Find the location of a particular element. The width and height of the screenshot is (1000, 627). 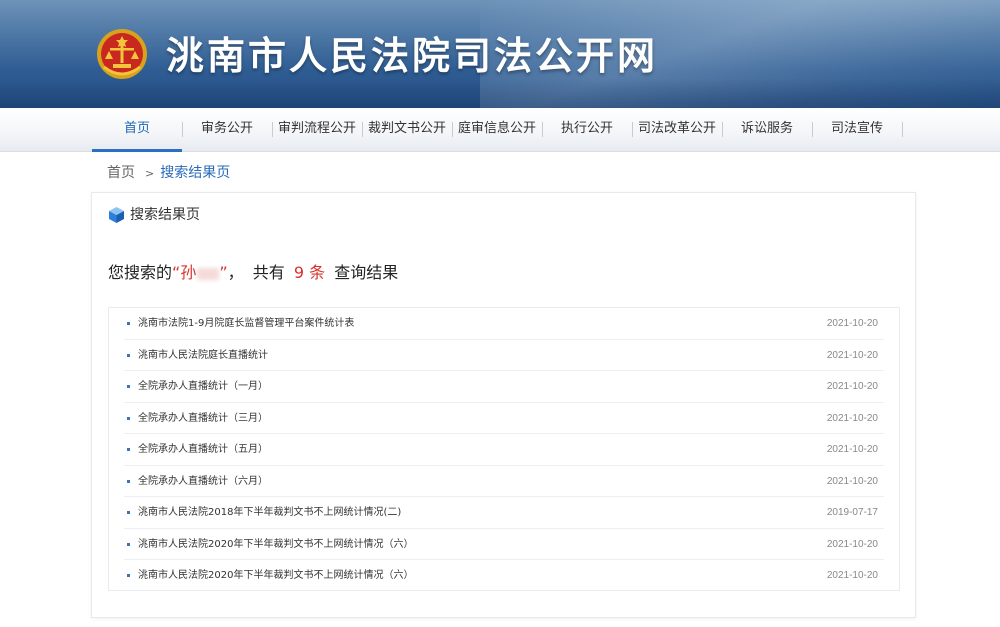

search-summary: 您搜索的“孙”， 共有 9 条 查询结果 is located at coordinates (253, 273).